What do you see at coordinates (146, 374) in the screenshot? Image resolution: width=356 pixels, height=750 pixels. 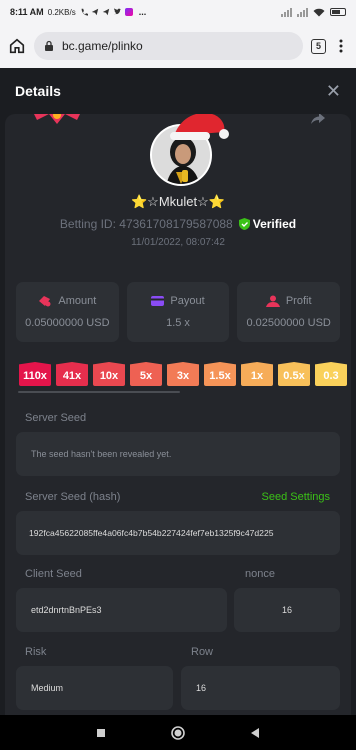 I see `multiplier-bucket: 5x` at bounding box center [146, 374].